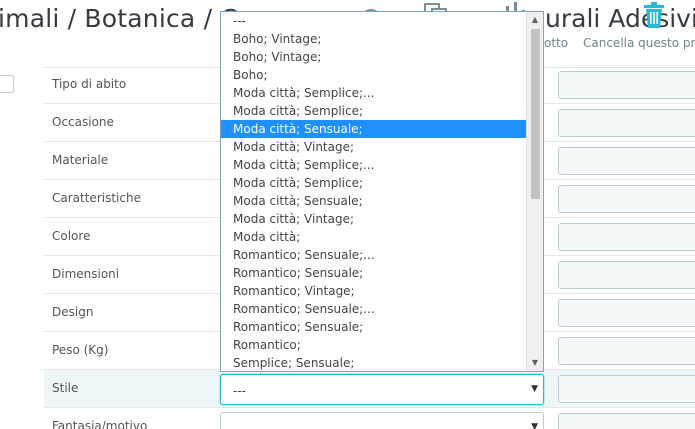  I want to click on fantasia-select: --- ▼, so click(382, 420).